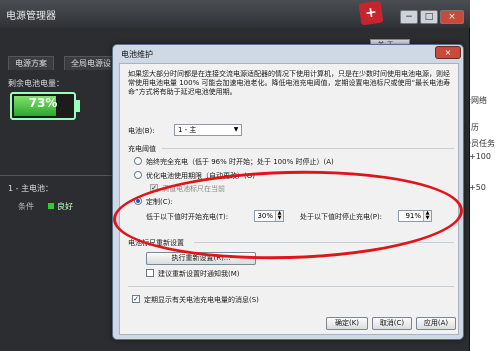 Image resolution: width=500 pixels, height=351 pixels. What do you see at coordinates (236, 129) in the screenshot?
I see `chevron-down-icon: ▼` at bounding box center [236, 129].